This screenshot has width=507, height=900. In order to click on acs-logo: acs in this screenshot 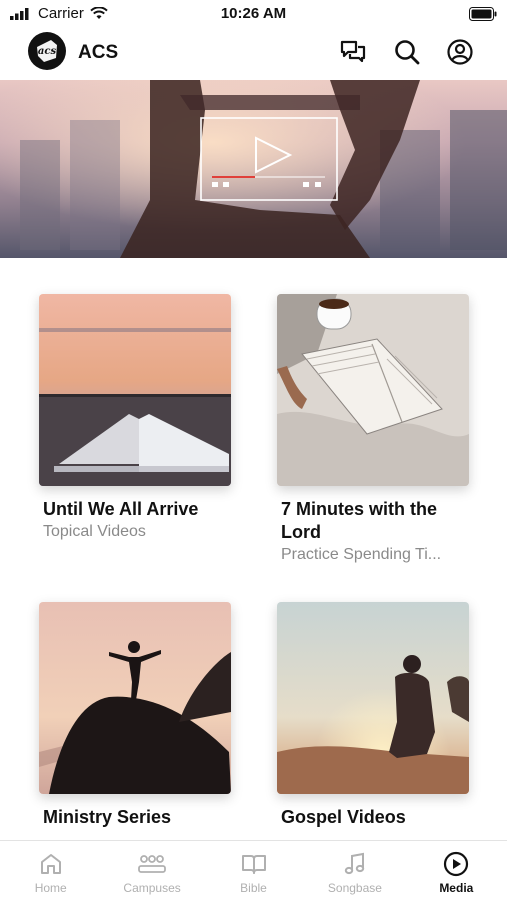, I will do `click(47, 51)`.